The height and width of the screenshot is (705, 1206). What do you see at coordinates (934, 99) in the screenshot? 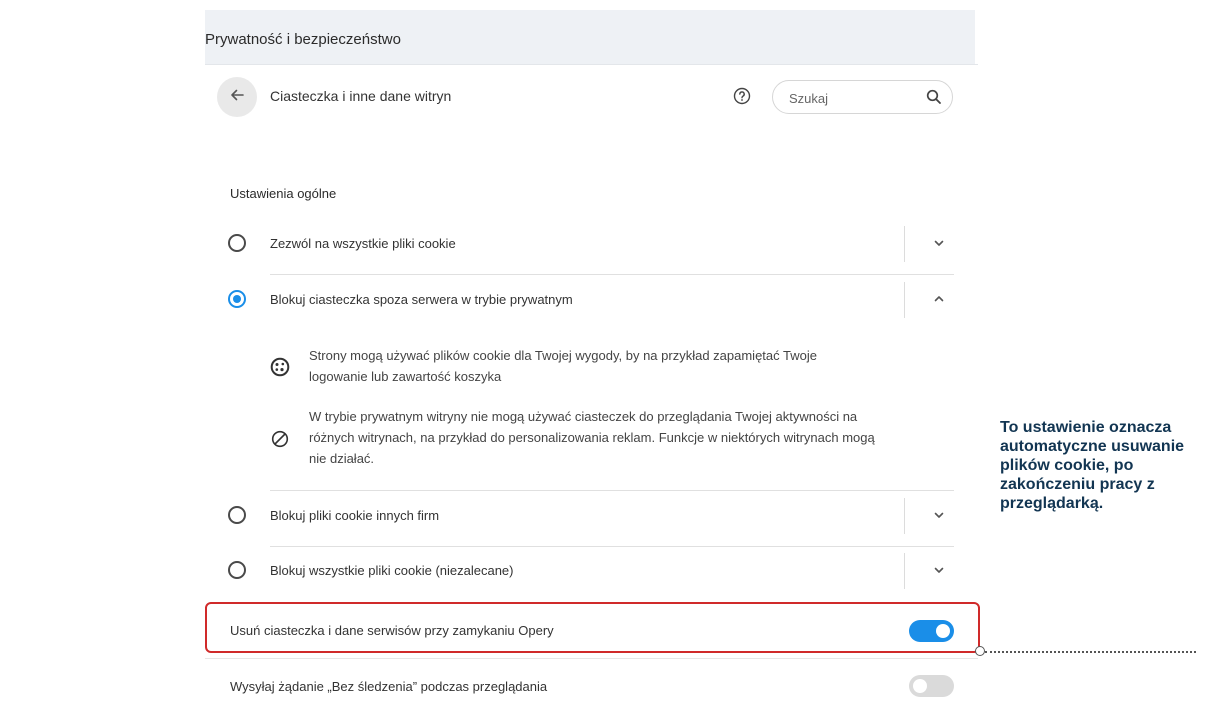
I see `magnifier-icon` at bounding box center [934, 99].